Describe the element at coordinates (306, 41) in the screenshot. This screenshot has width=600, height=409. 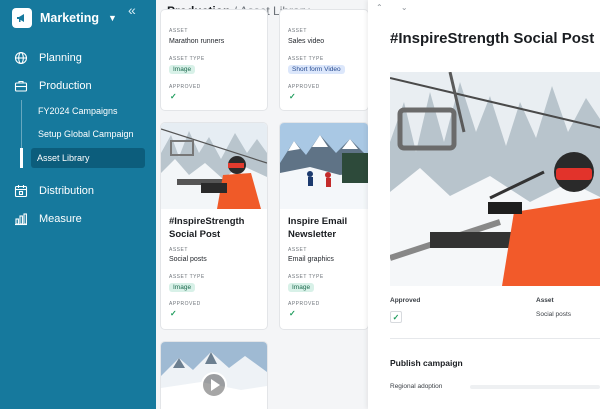
I see `asset-value: Sales video` at that location.